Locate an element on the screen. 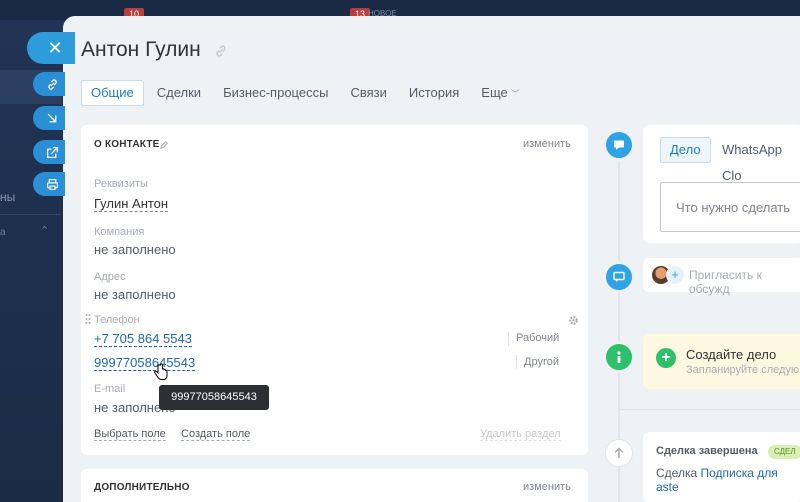 This screenshot has width=800, height=502. timeline-arrow-icon is located at coordinates (619, 453).